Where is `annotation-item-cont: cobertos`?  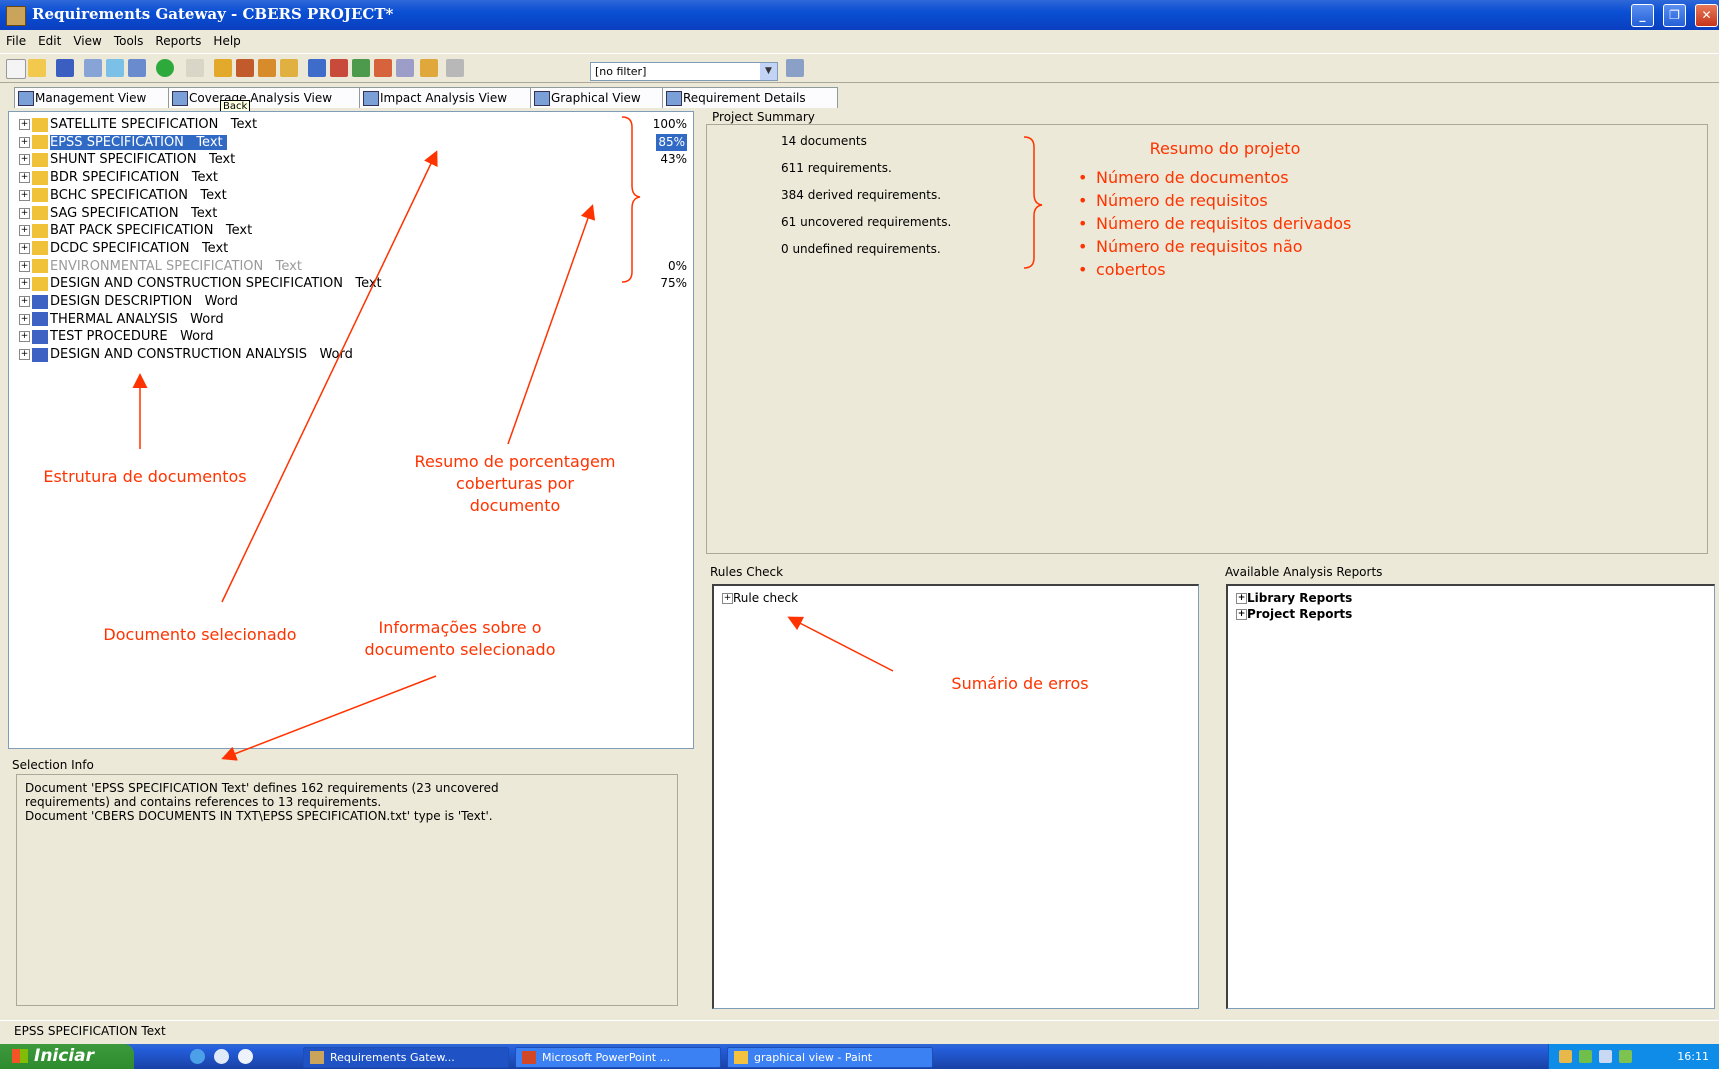 annotation-item-cont: cobertos is located at coordinates (1211, 269).